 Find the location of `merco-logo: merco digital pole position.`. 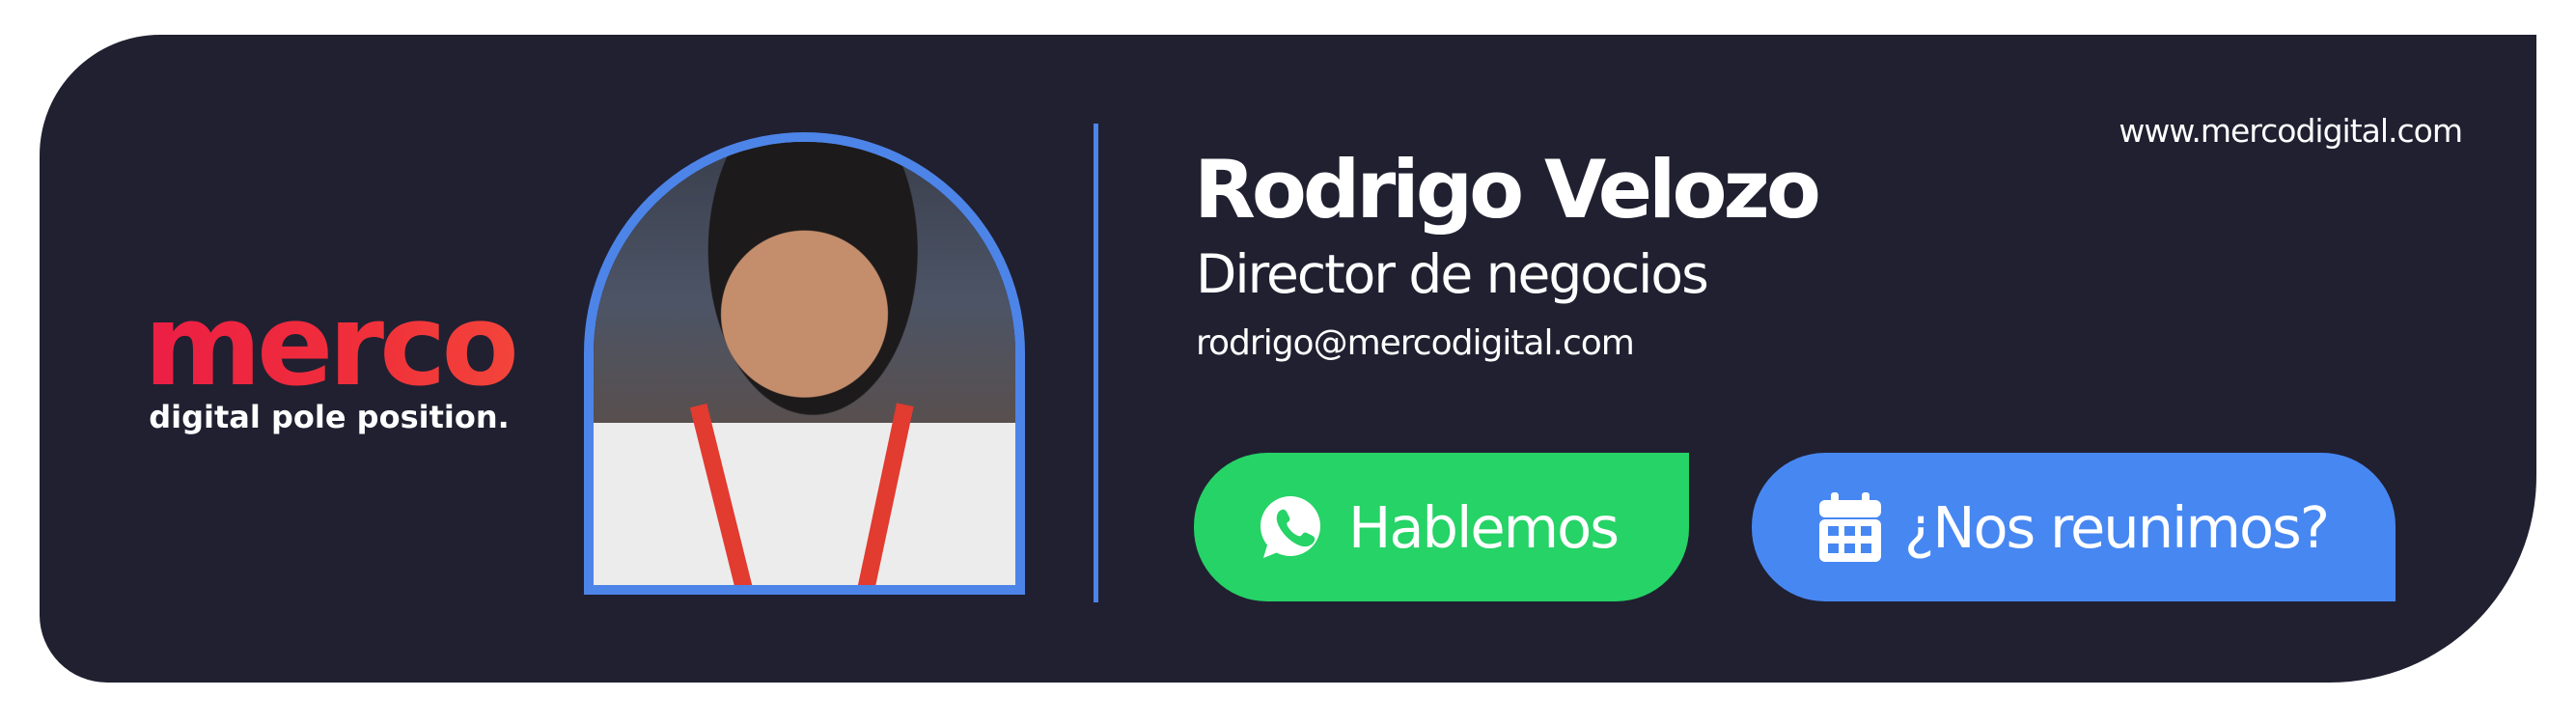

merco-logo: merco digital pole position. is located at coordinates (329, 362).